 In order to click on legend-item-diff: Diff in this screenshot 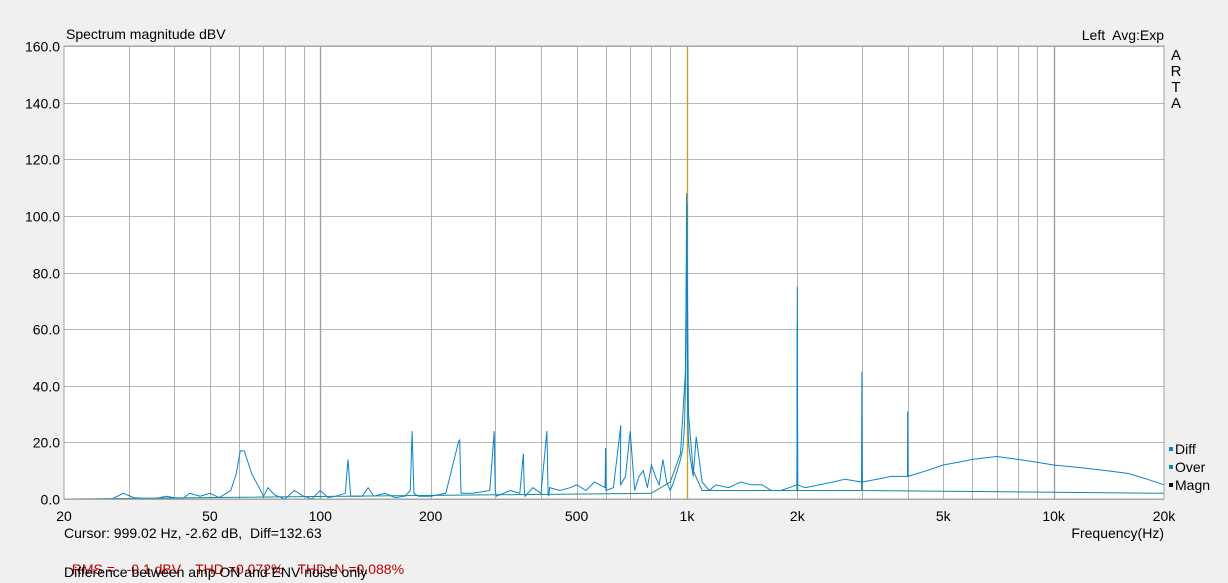, I will do `click(1189, 449)`.